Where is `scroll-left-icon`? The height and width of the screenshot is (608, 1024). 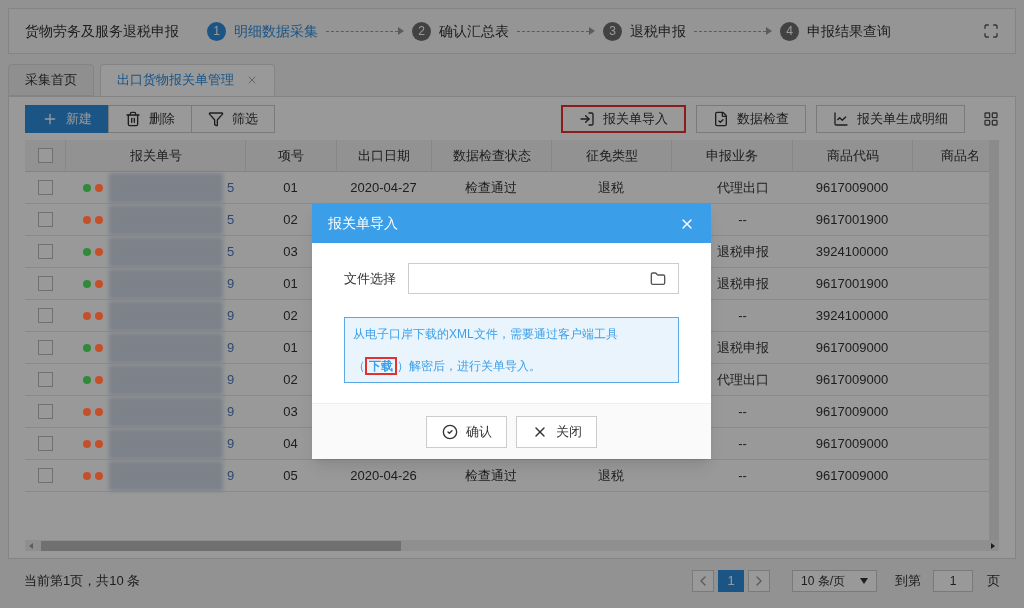
scroll-left-icon is located at coordinates (31, 545).